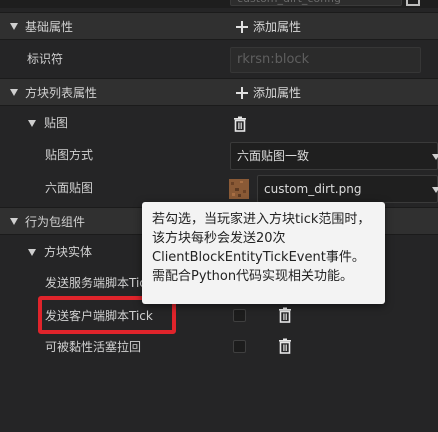  Describe the element at coordinates (313, 189) in the screenshot. I see `six-face-texture-value: custom_dirt.png` at that location.